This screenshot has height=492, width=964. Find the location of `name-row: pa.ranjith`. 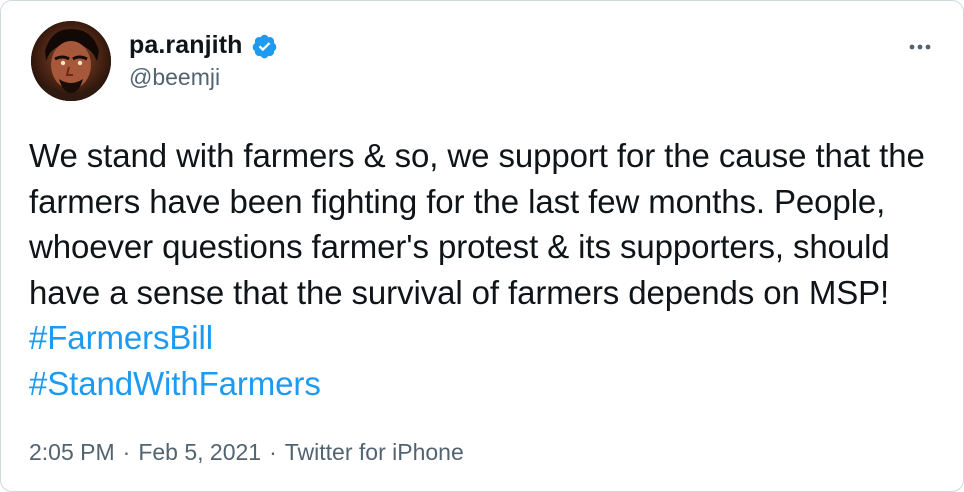

name-row: pa.ranjith is located at coordinates (203, 45).